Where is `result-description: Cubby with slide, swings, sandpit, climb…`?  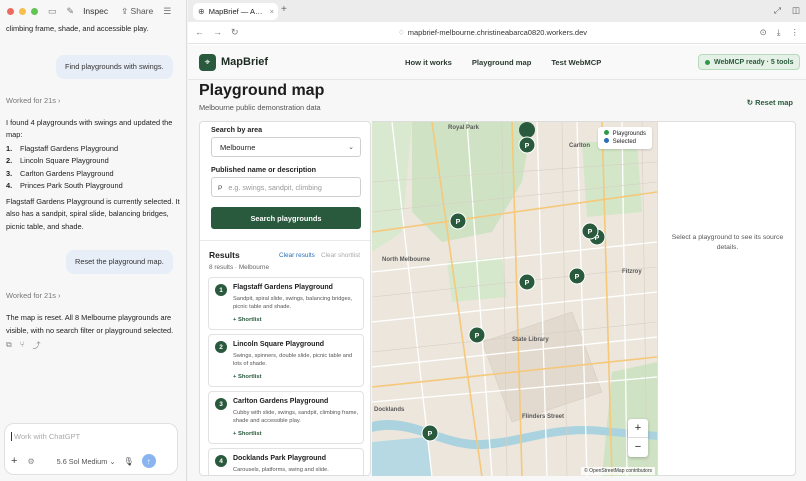
result-description: Cubby with slide, swings, sandpit, climb… is located at coordinates (296, 417).